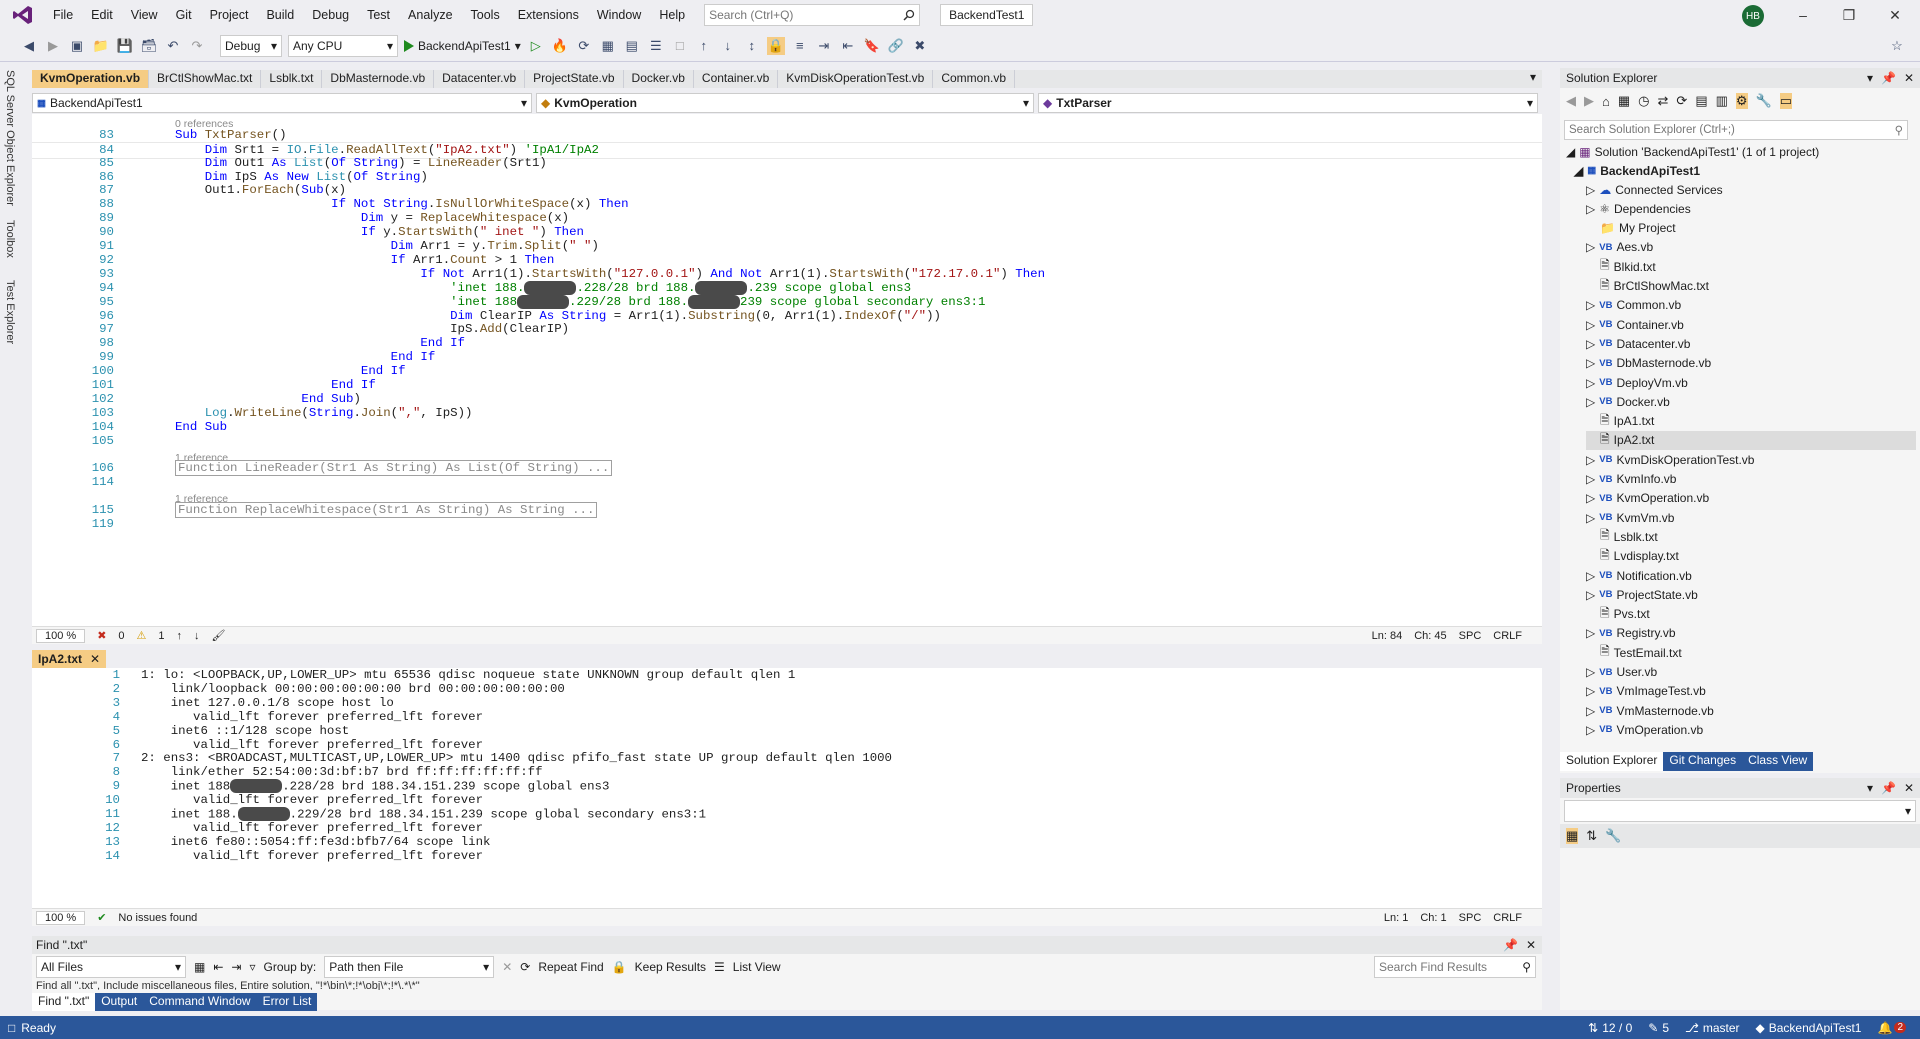  I want to click on tree-item-file: ▷ VB Common.vb, so click(1633, 305).